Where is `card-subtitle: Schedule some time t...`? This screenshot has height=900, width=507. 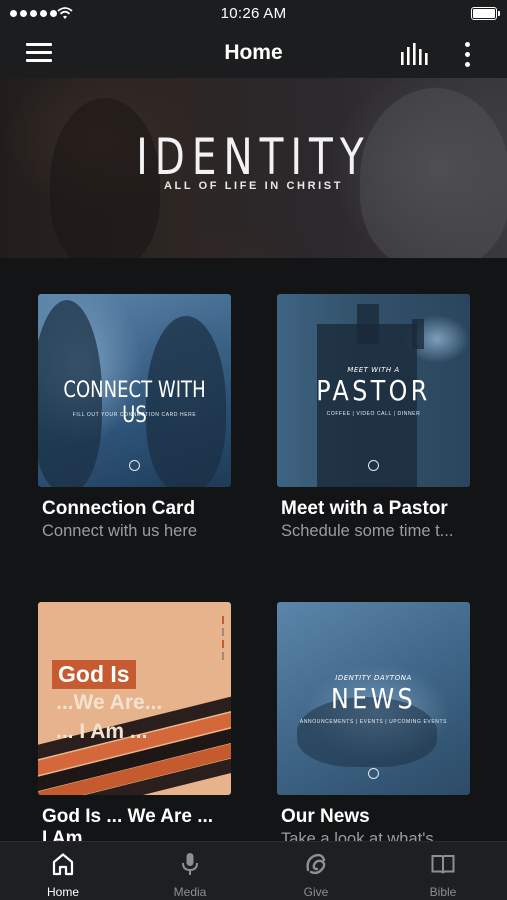
card-subtitle: Schedule some time t... is located at coordinates (367, 531).